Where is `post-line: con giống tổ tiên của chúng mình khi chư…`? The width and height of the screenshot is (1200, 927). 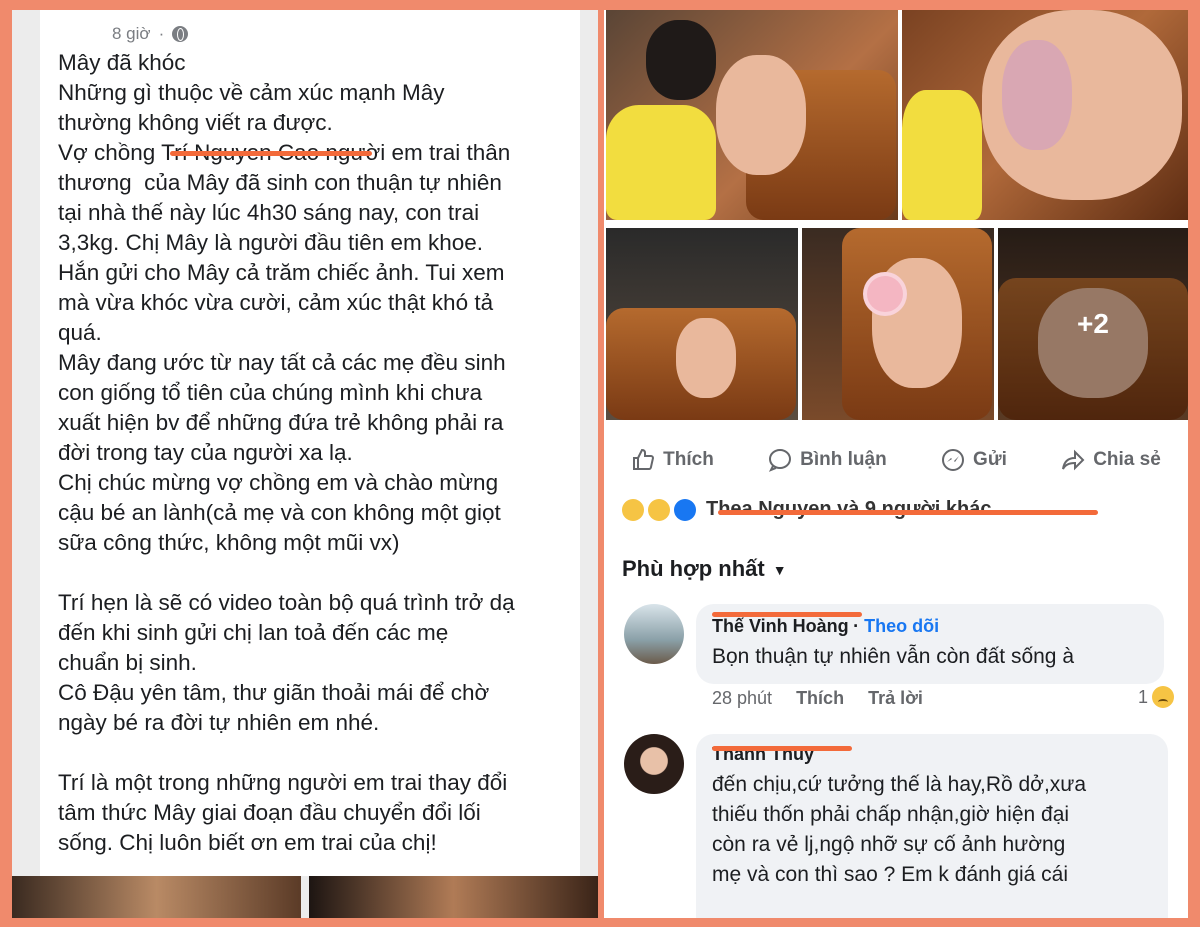 post-line: con giống tổ tiên của chúng mình khi chư… is located at coordinates (270, 392).